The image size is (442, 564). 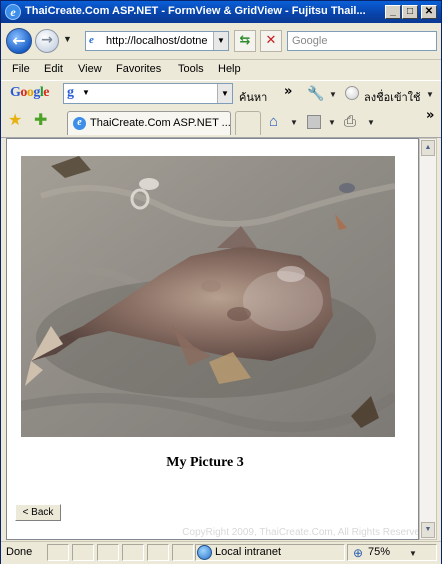 I want to click on google-g-icon: g, so click(x=70, y=93).